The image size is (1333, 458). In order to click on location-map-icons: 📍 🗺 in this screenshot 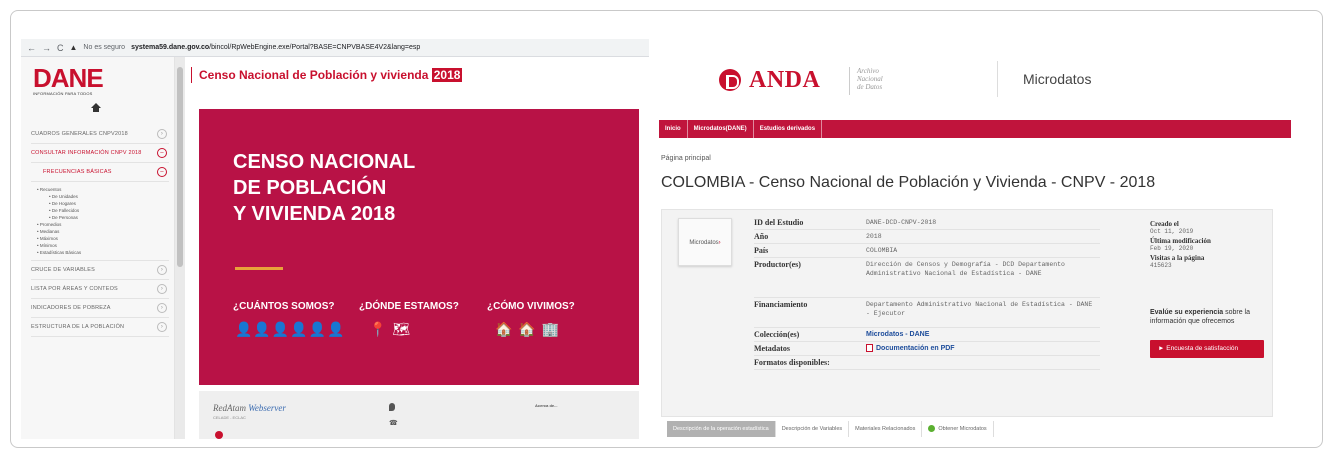, I will do `click(390, 329)`.